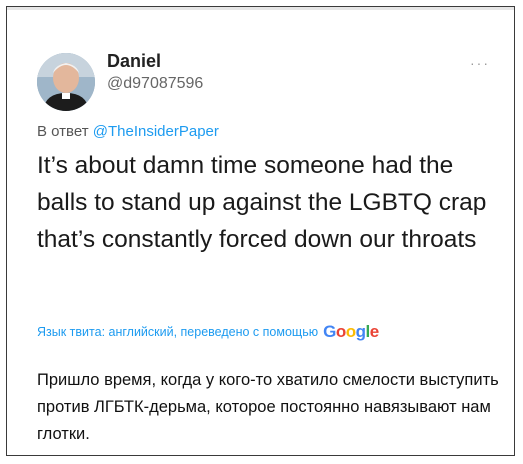  I want to click on avatar, so click(66, 82).